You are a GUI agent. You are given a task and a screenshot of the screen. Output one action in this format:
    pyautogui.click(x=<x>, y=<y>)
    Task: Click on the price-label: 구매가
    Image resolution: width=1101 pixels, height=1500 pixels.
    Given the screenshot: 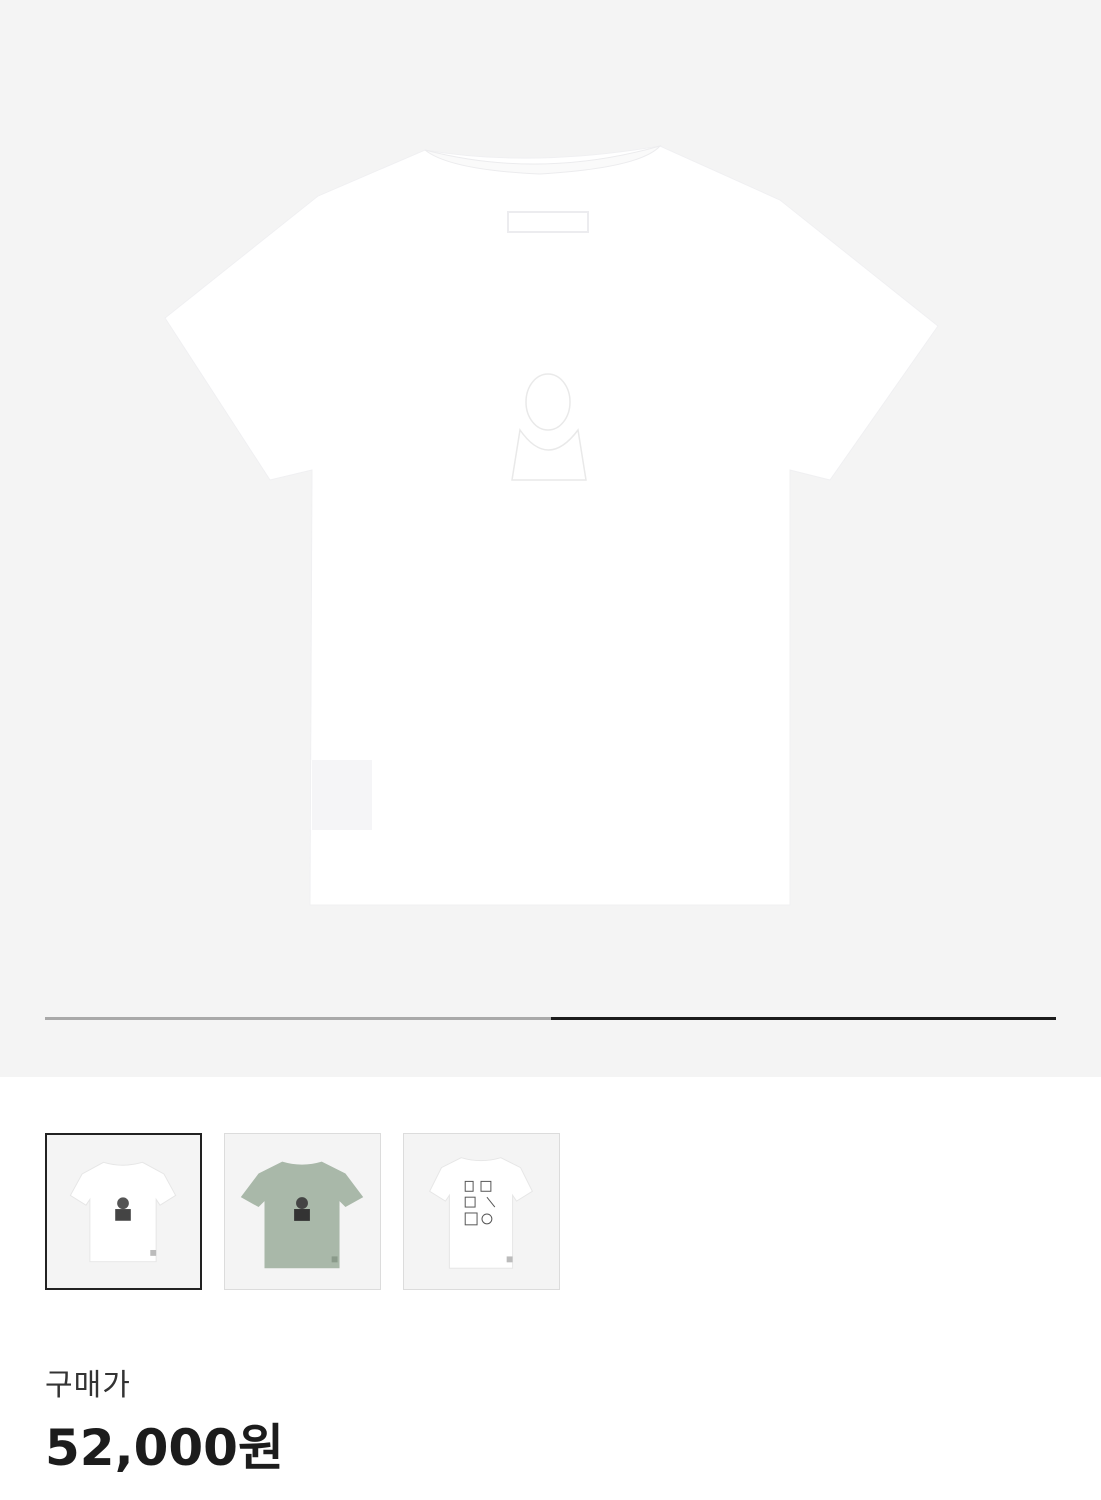 What is the action you would take?
    pyautogui.click(x=88, y=1385)
    